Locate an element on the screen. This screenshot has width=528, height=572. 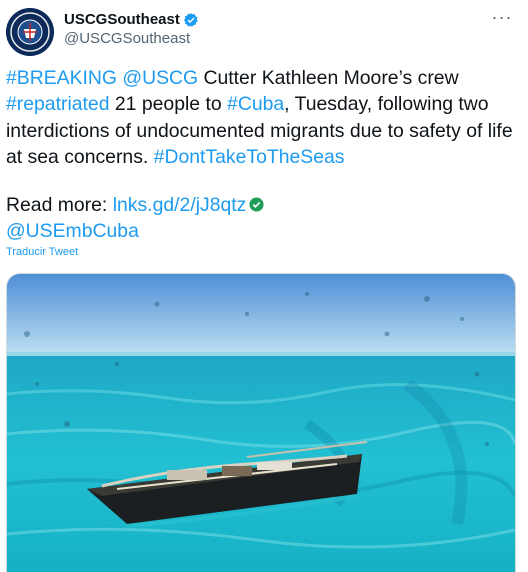
verified-badge-icon is located at coordinates (190, 20).